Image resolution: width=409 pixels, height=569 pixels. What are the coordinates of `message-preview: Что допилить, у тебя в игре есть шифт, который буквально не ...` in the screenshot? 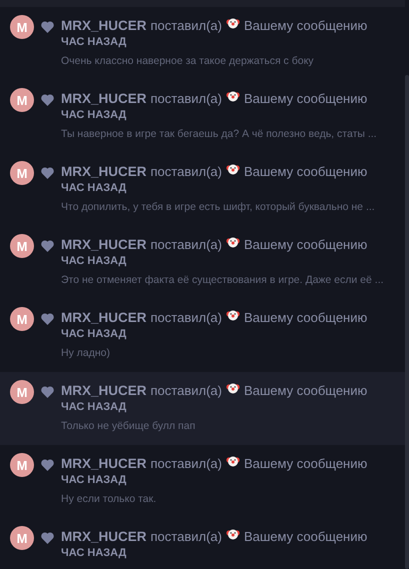 It's located at (218, 207).